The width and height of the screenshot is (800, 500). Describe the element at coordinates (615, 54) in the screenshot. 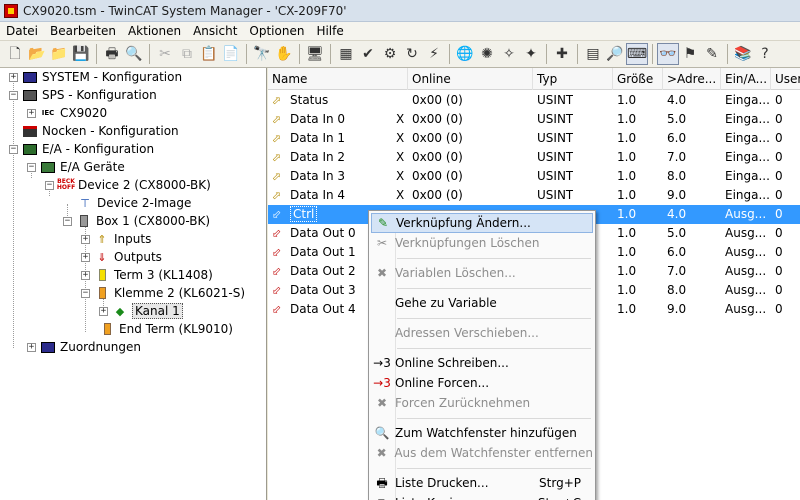

I see `zoom-icon: 🔎` at that location.